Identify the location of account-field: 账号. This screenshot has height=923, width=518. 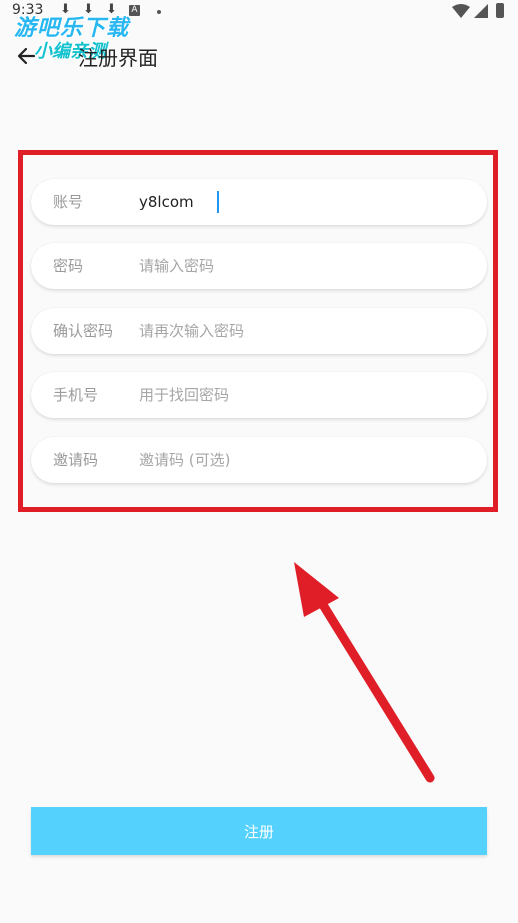
(259, 202).